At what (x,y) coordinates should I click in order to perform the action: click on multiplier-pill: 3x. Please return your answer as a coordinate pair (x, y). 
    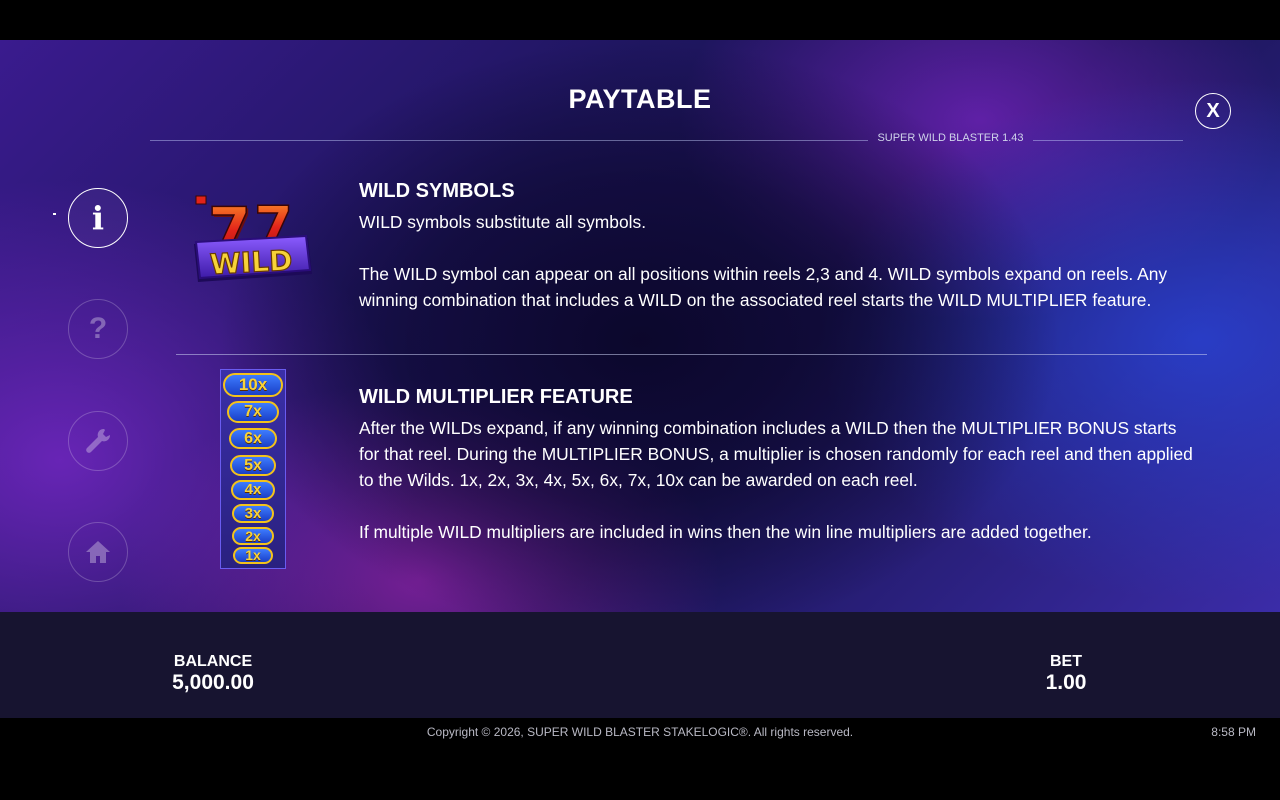
    Looking at the image, I should click on (253, 513).